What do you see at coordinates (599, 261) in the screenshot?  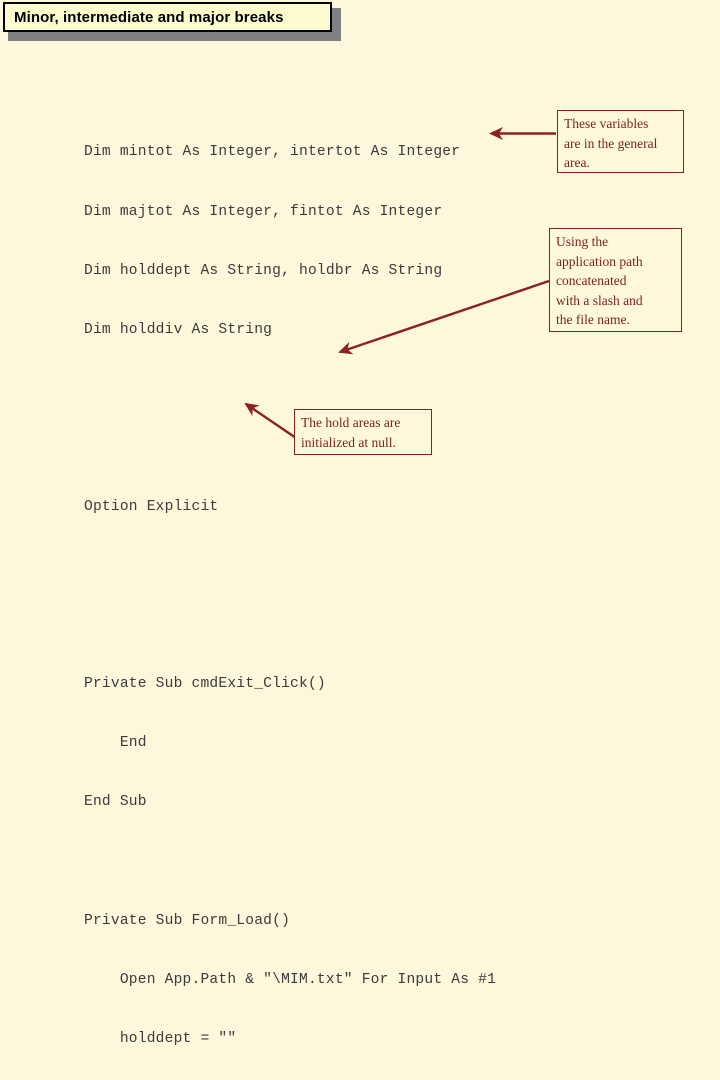 I see `callout-line: application path` at bounding box center [599, 261].